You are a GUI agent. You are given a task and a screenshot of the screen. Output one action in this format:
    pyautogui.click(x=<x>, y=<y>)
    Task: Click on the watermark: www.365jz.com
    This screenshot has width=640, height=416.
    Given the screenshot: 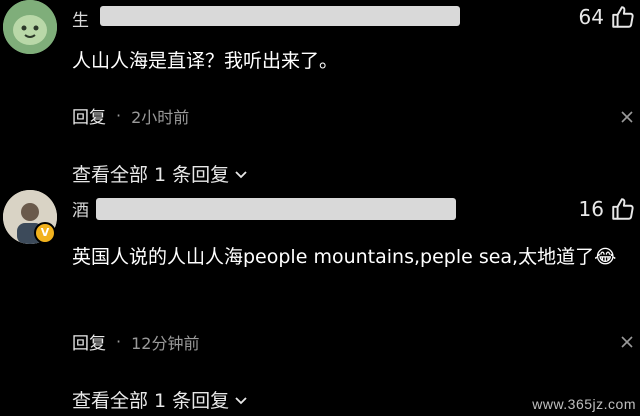 What is the action you would take?
    pyautogui.click(x=584, y=404)
    